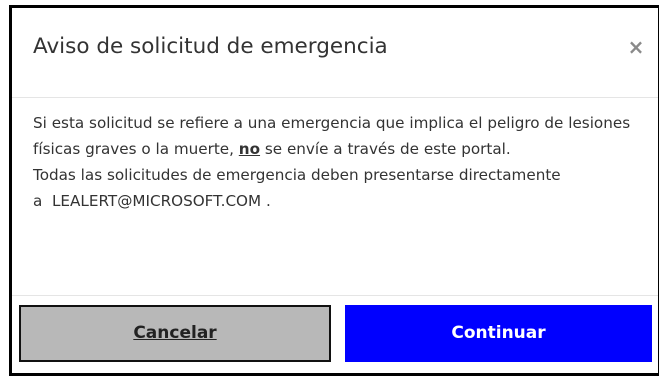  Describe the element at coordinates (210, 46) in the screenshot. I see `dialog-title: Aviso de solicitud de emergencia` at that location.